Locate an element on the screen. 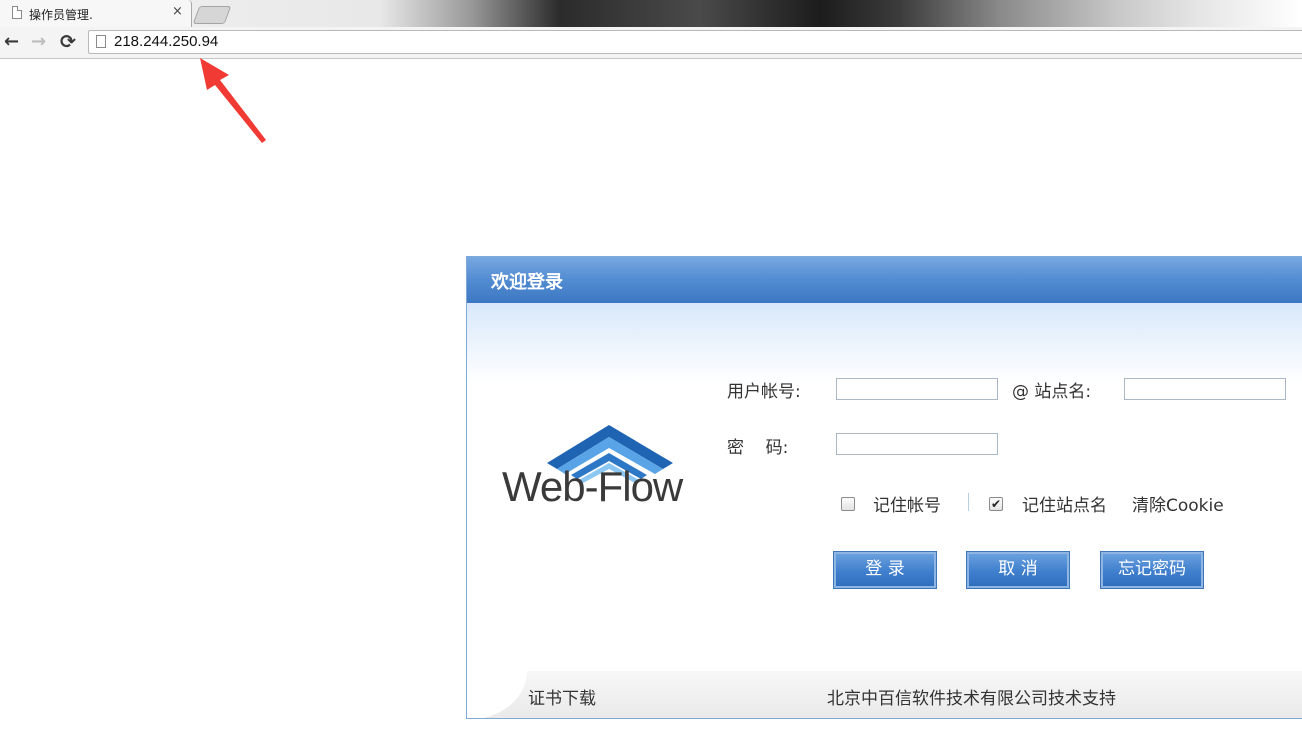  remember-account-checkbox is located at coordinates (848, 504).